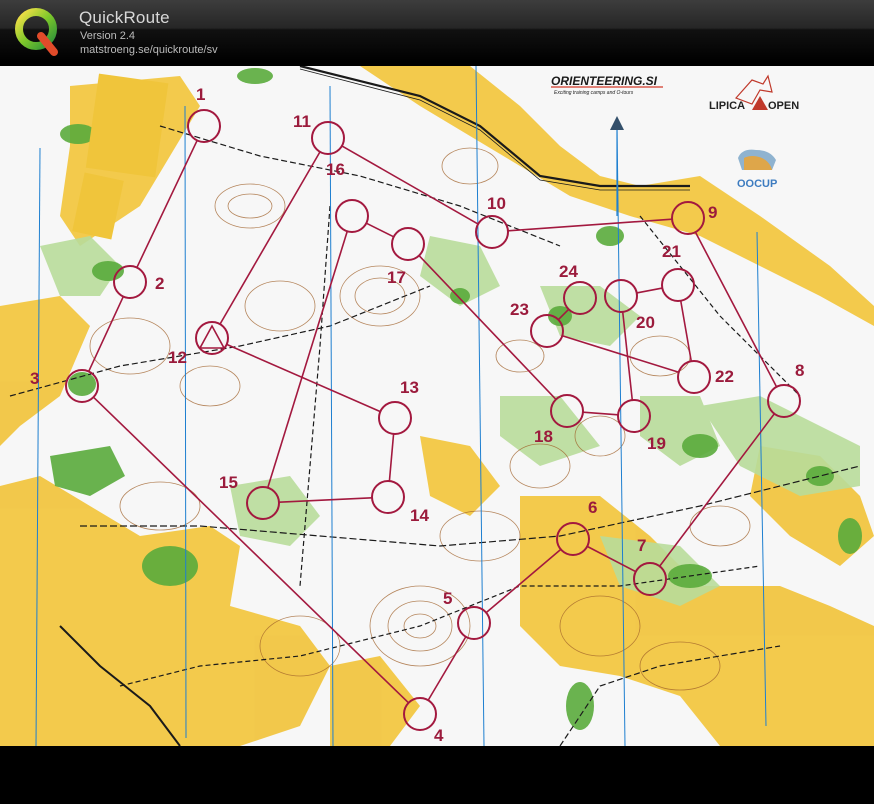  What do you see at coordinates (592, 507) in the screenshot?
I see `control-label-6: 6` at bounding box center [592, 507].